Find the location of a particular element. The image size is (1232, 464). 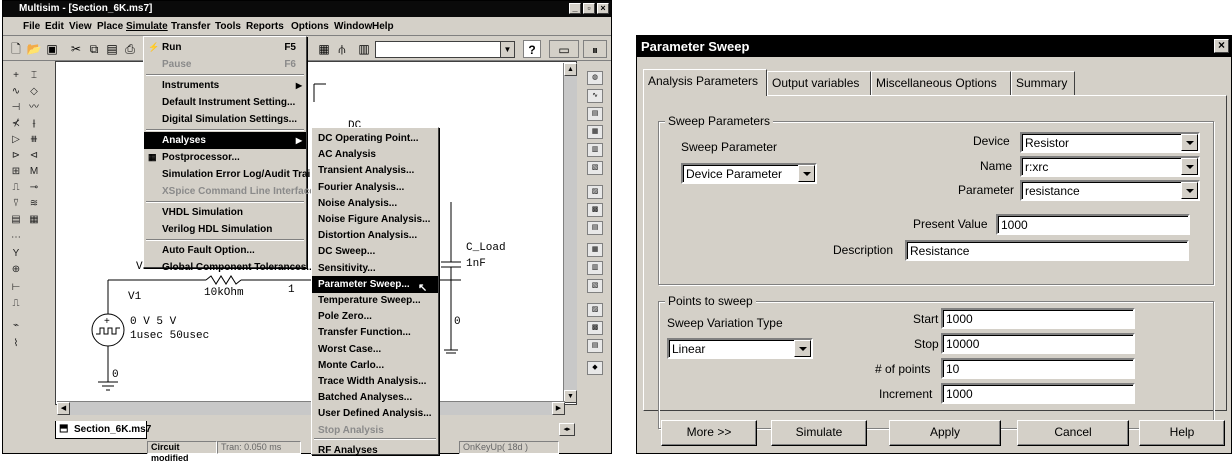

misc-digital-icon: 〰 is located at coordinates (34, 108).